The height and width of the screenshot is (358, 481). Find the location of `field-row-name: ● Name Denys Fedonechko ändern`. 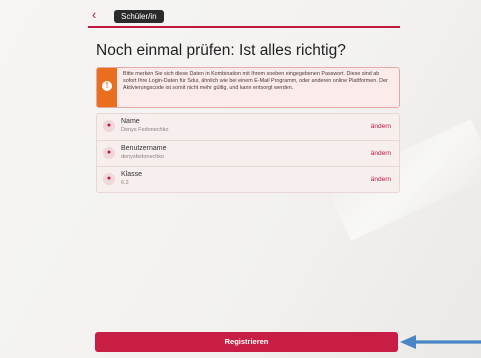

field-row-name: ● Name Denys Fedonechko ändern is located at coordinates (248, 127).